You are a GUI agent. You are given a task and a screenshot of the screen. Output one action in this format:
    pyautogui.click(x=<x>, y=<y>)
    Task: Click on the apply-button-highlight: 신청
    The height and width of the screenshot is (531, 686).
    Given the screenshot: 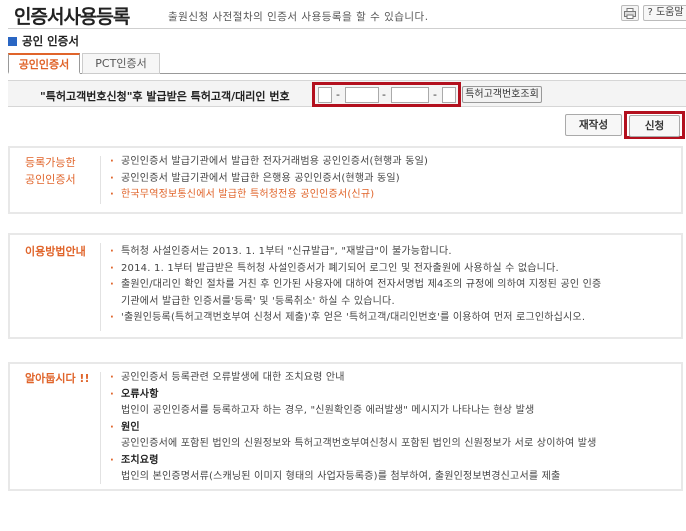 What is the action you would take?
    pyautogui.click(x=654, y=125)
    